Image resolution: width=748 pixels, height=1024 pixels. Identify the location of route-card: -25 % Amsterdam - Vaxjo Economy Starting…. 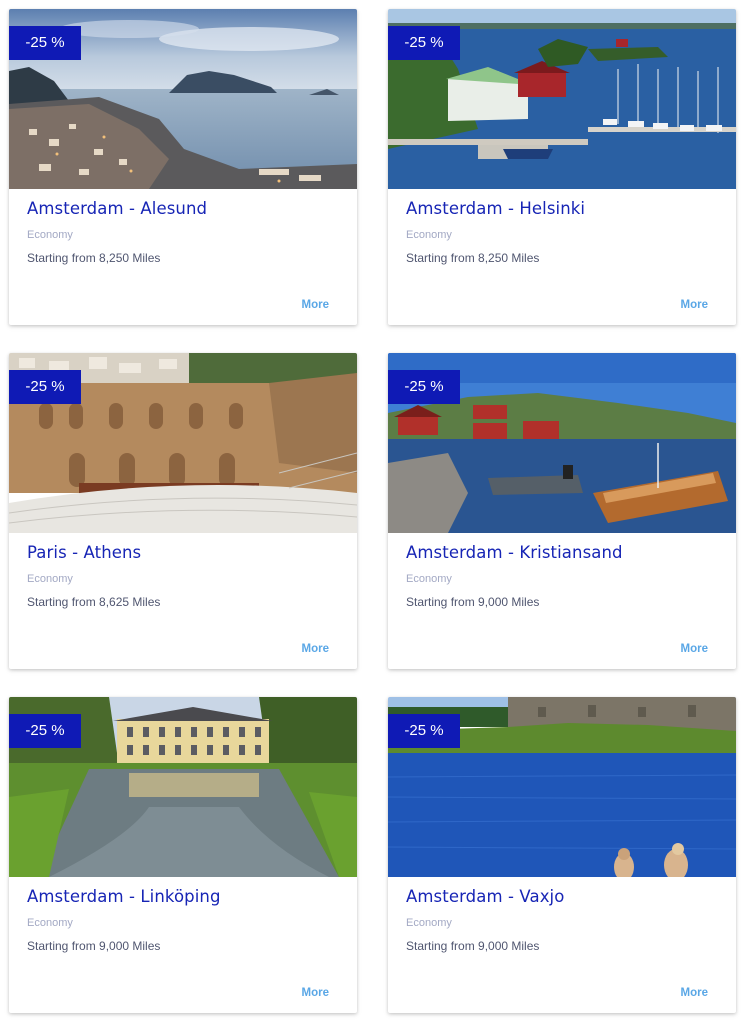
(562, 855).